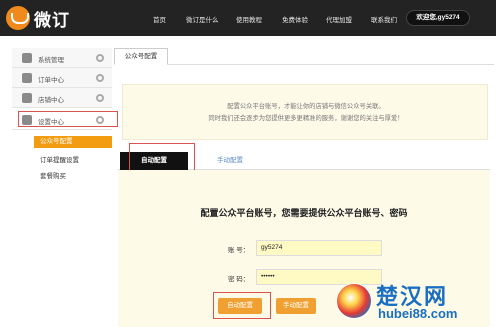 Image resolution: width=496 pixels, height=327 pixels. What do you see at coordinates (306, 106) in the screenshot?
I see `notice-line: 配置公众平台账号，才能让你的店铺与微信公众号关联。` at bounding box center [306, 106].